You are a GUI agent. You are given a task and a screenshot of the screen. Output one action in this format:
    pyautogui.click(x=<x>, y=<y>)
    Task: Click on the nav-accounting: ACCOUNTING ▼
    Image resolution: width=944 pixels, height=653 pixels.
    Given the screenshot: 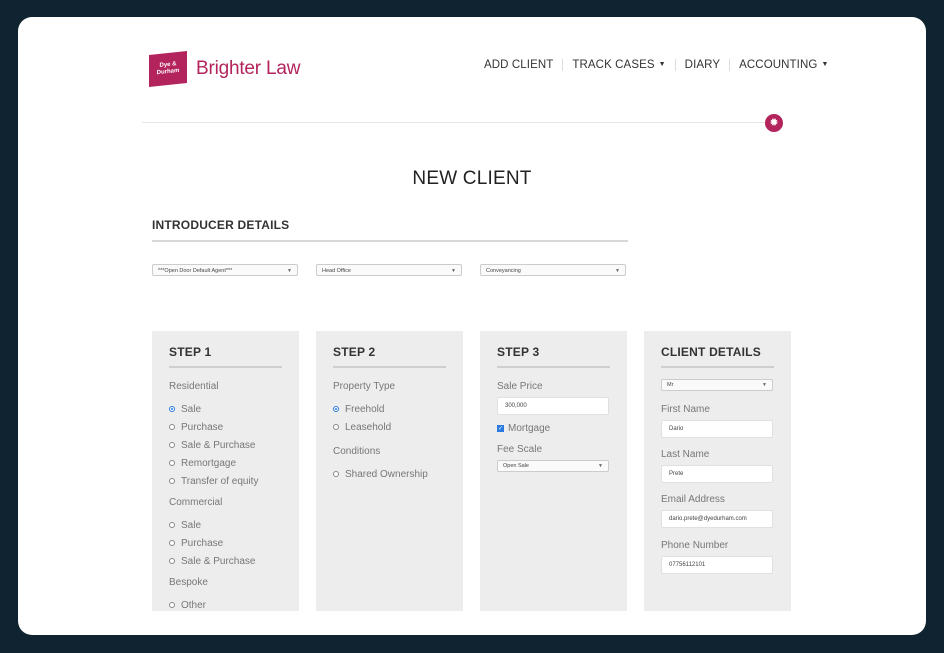 What is the action you would take?
    pyautogui.click(x=783, y=65)
    